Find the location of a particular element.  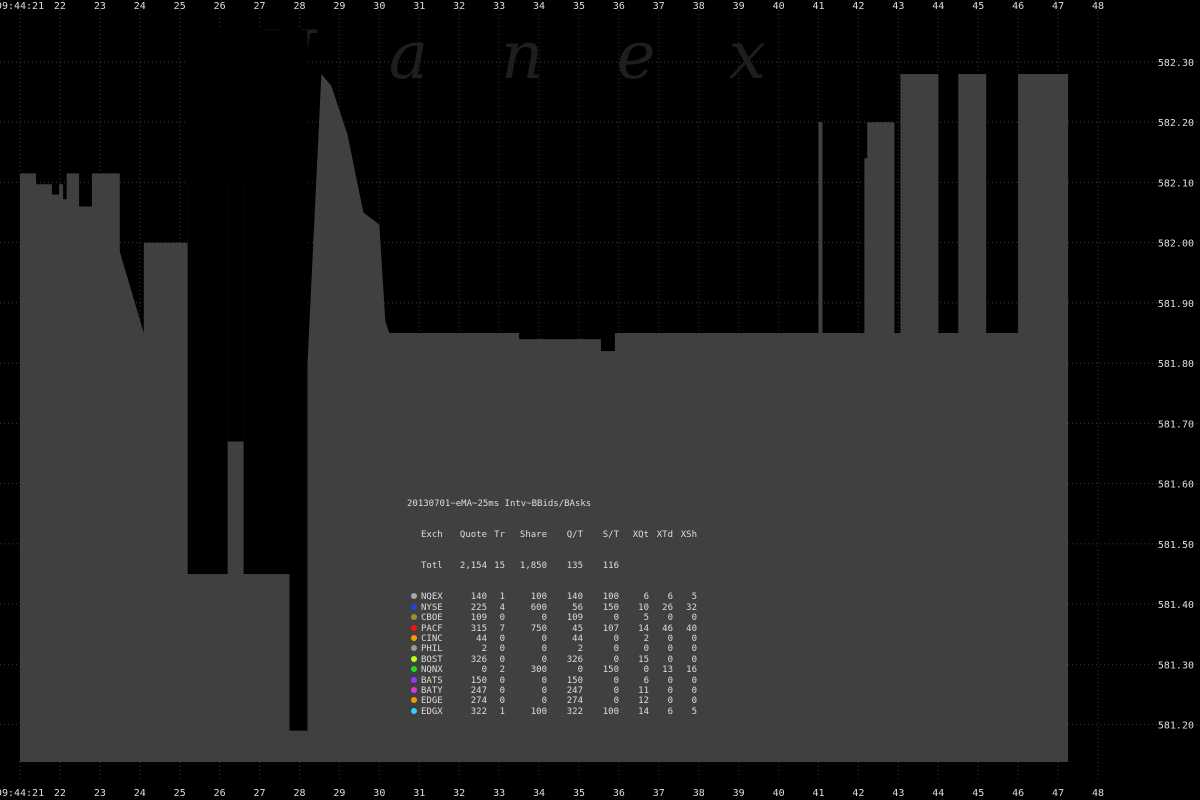

y-tick-label: 581.70 is located at coordinates (1176, 424).